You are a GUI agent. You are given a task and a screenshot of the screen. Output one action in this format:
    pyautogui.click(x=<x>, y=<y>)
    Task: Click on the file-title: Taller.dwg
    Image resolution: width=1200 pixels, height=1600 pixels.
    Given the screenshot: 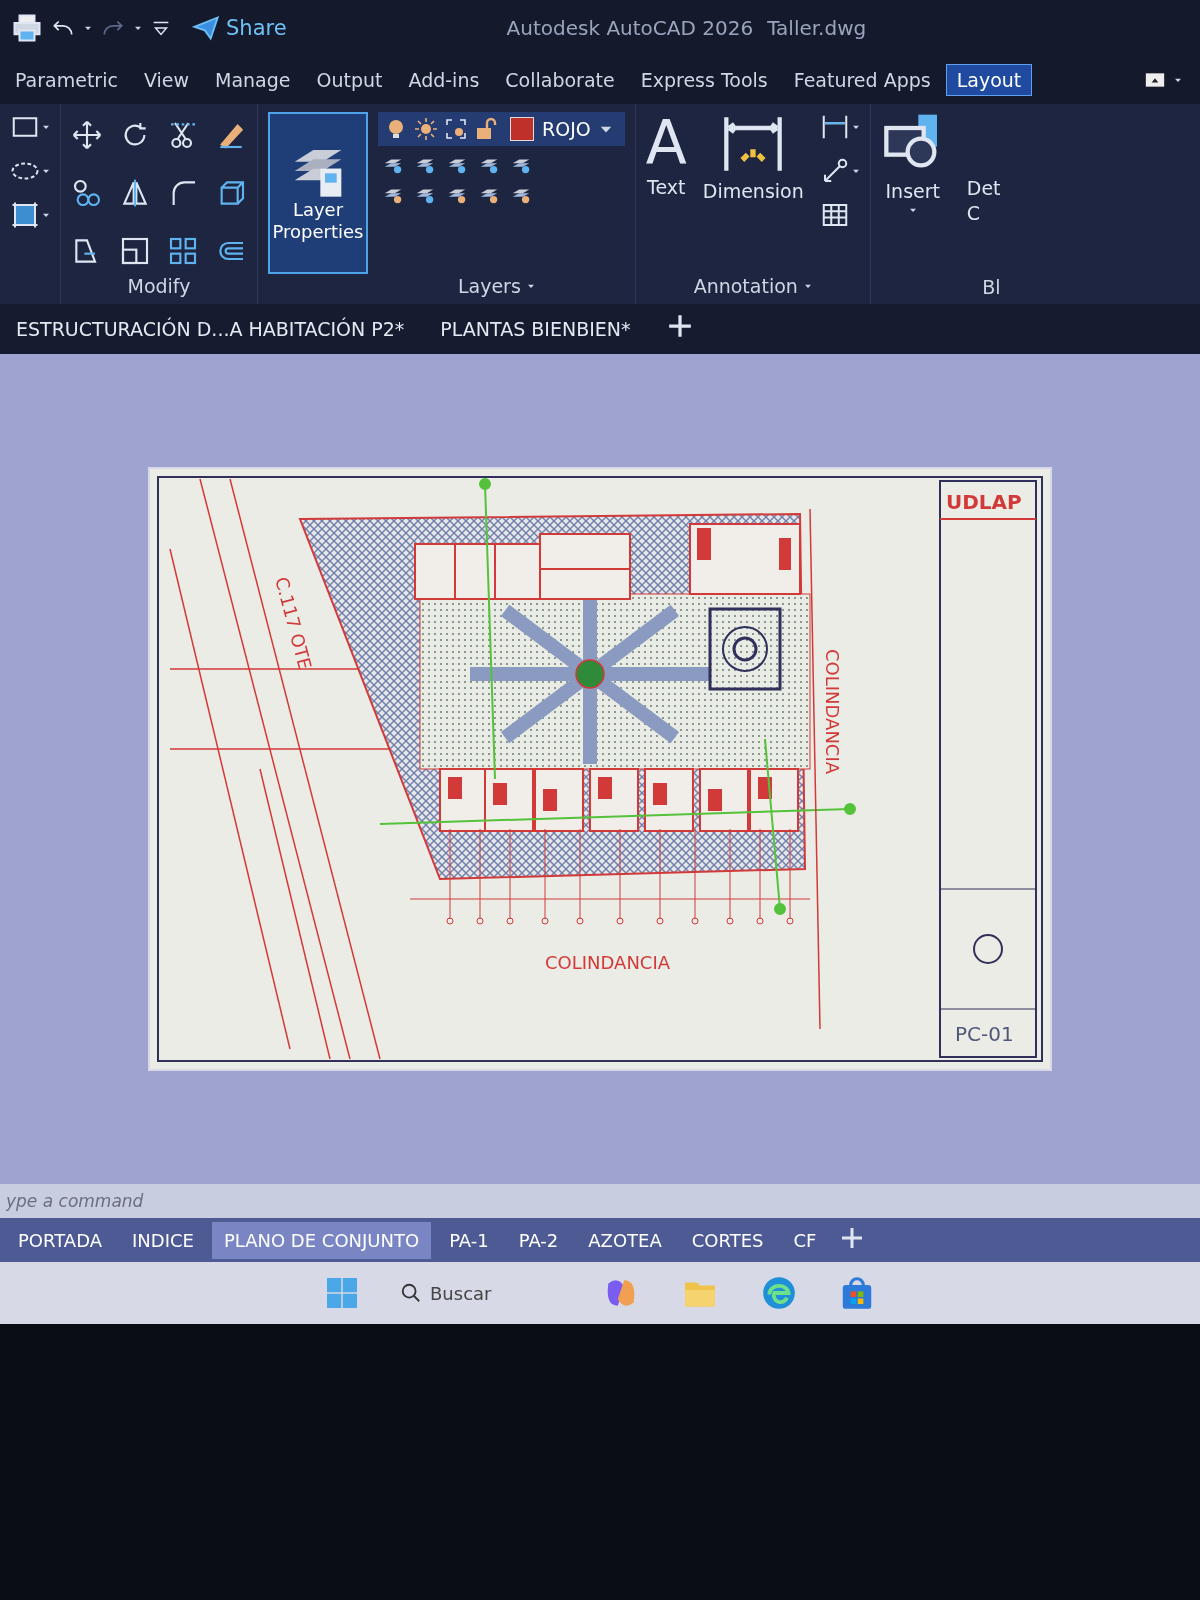 What is the action you would take?
    pyautogui.click(x=817, y=28)
    